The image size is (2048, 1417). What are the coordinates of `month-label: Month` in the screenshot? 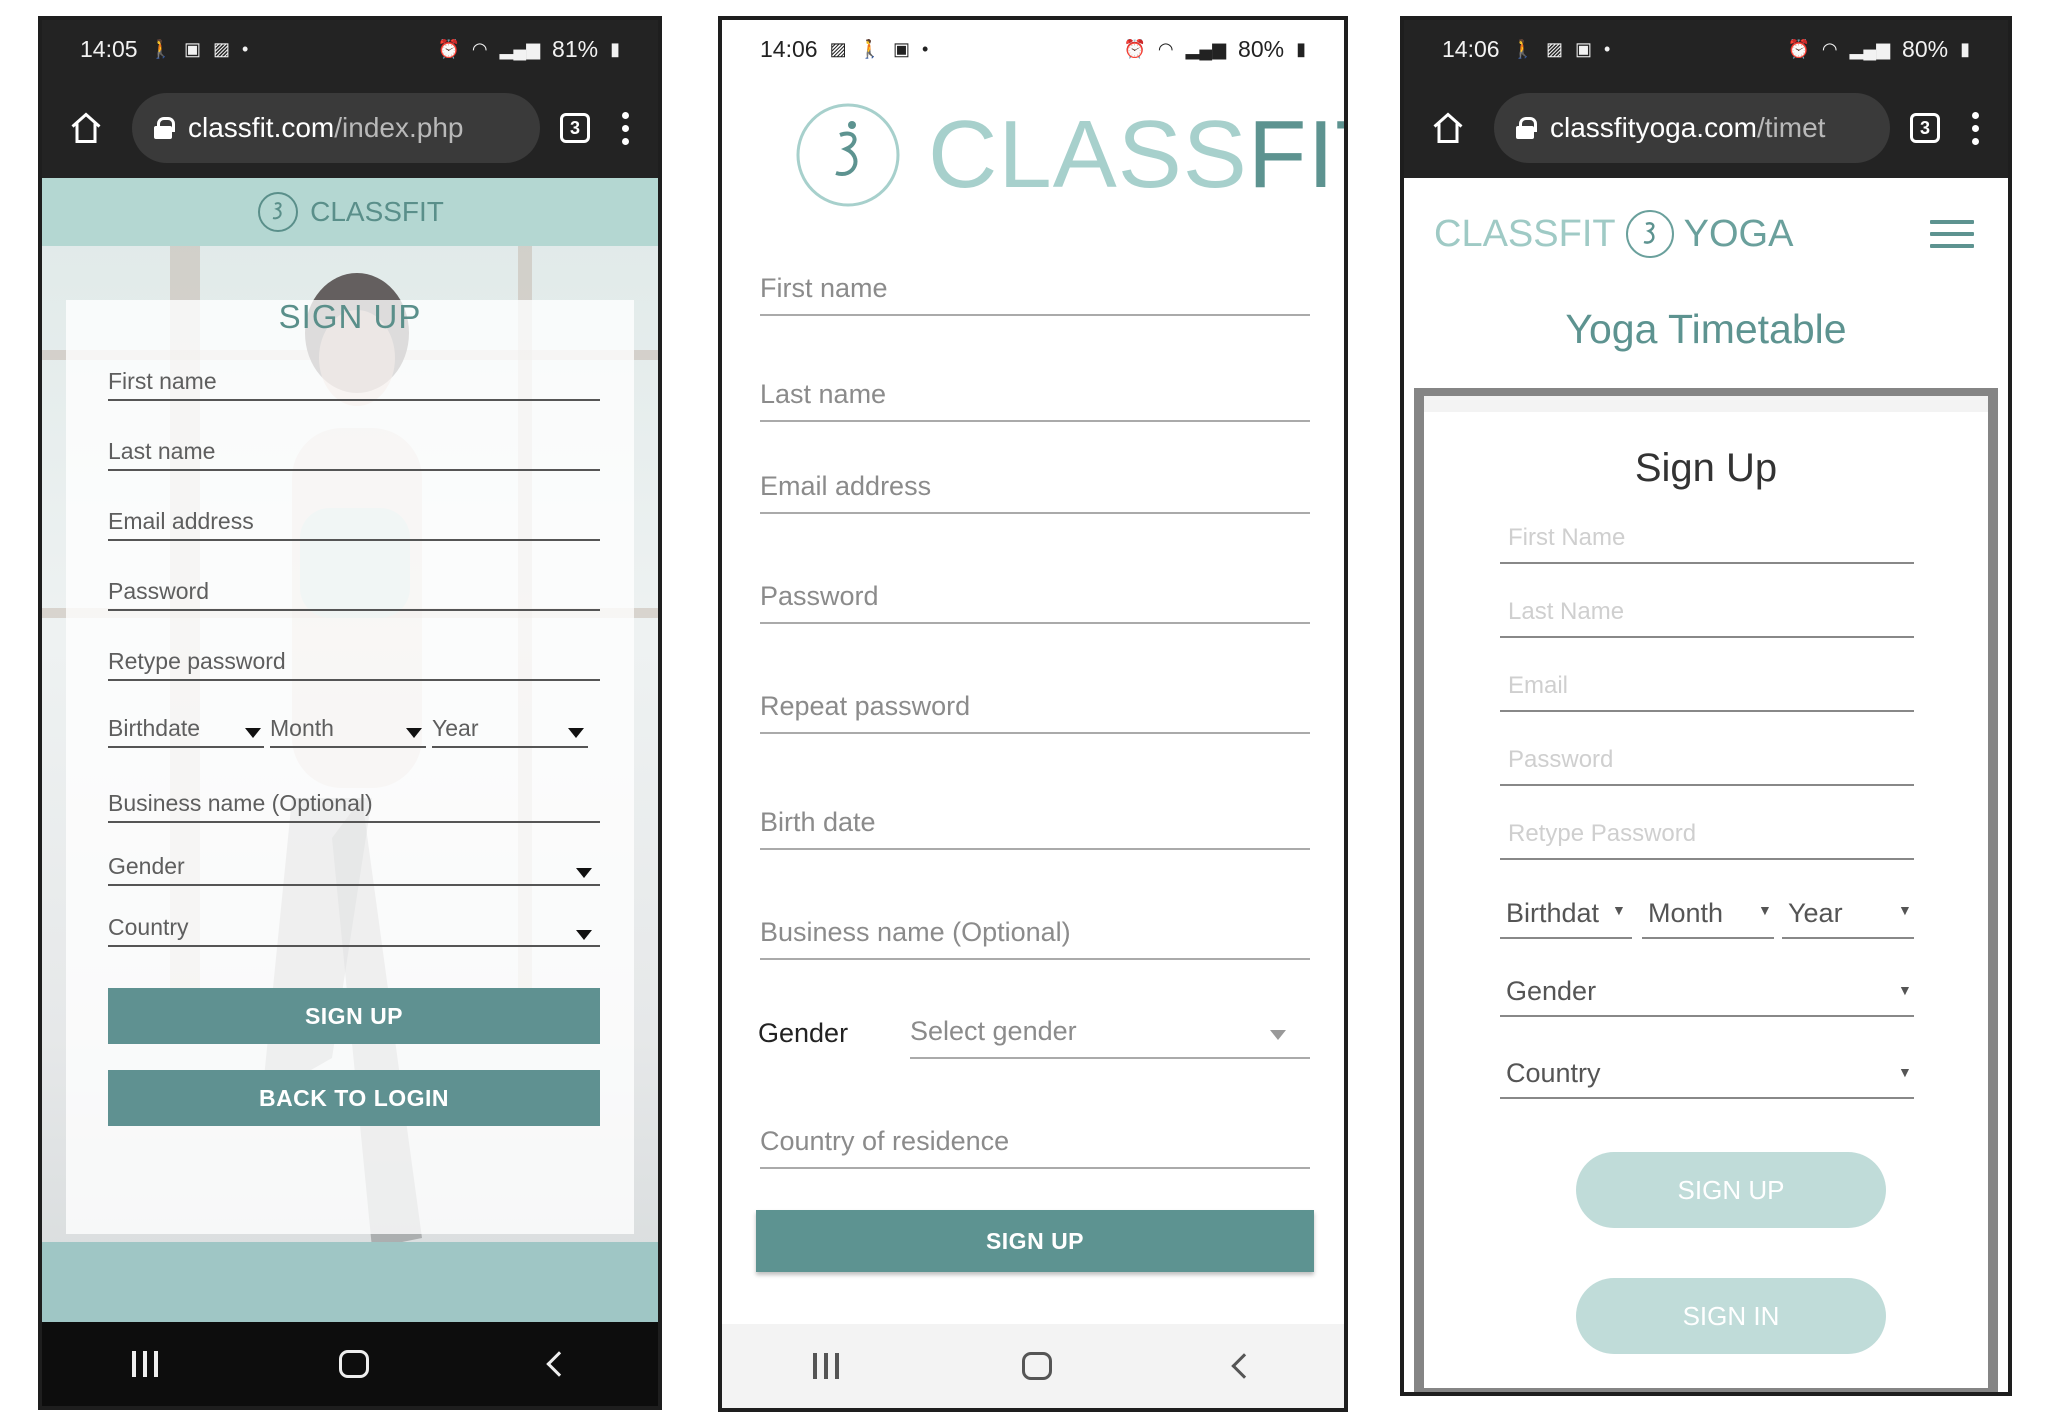 It's located at (1686, 913).